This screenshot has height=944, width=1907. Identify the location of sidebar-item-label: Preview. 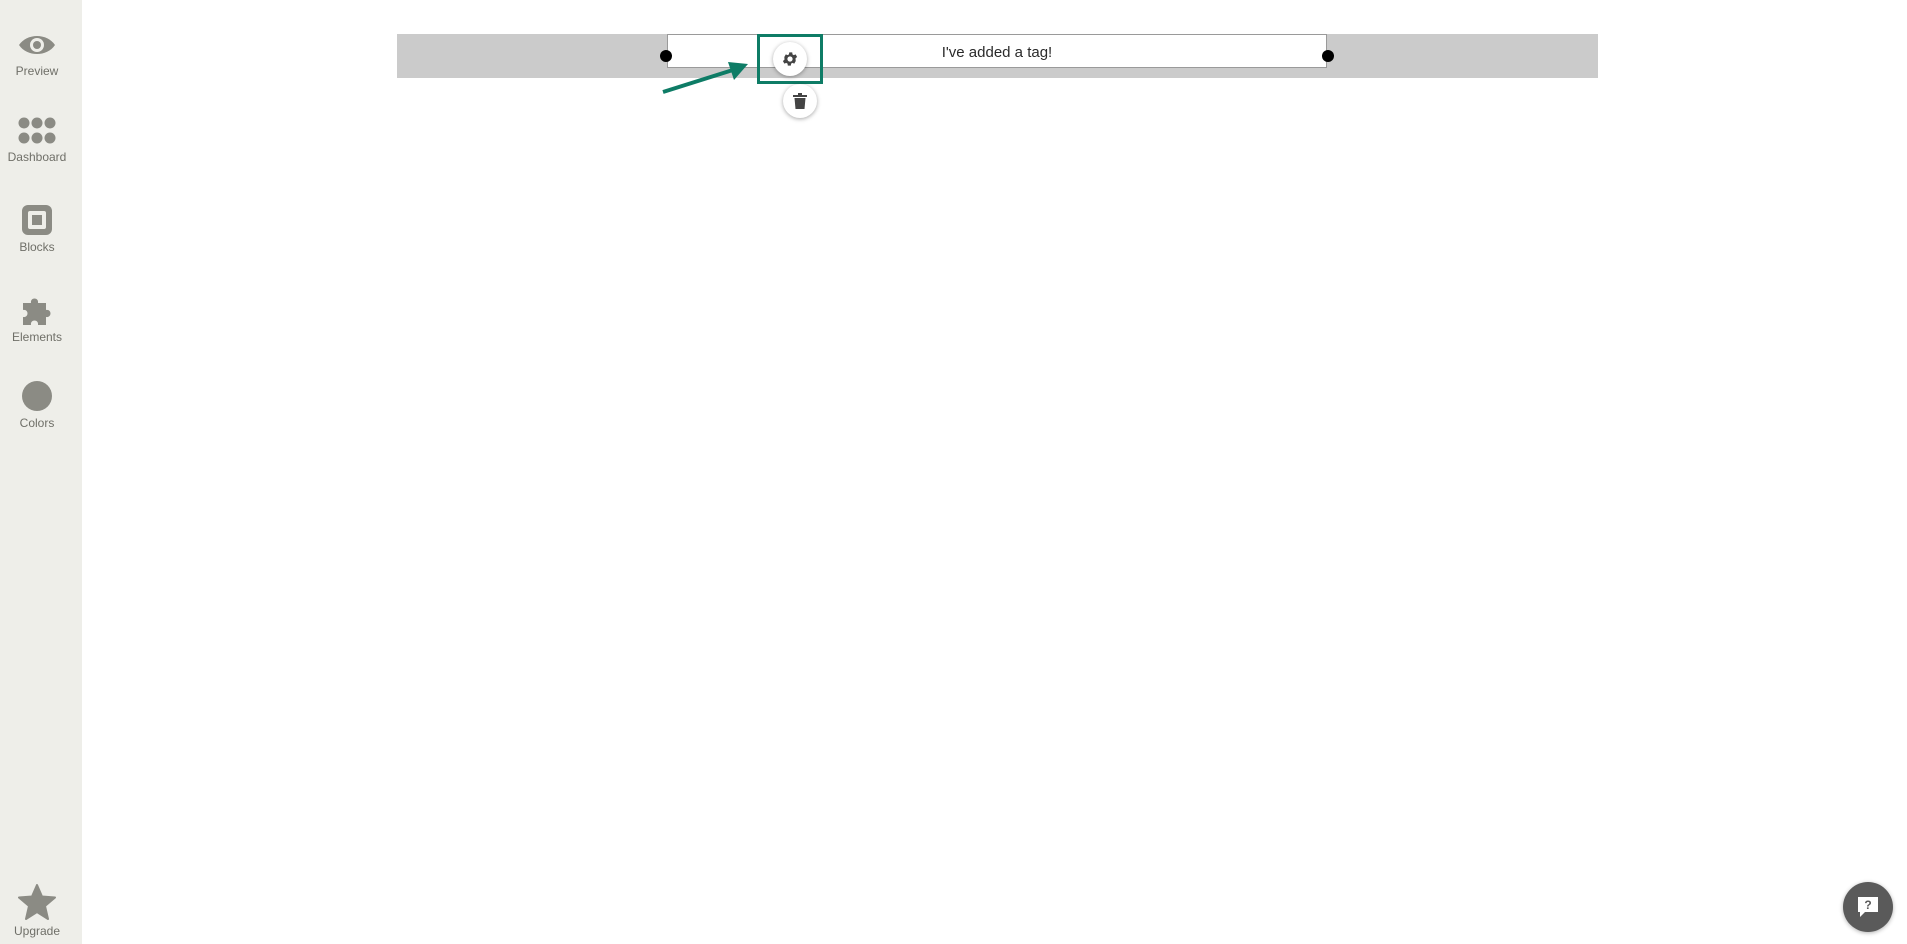
(37, 71).